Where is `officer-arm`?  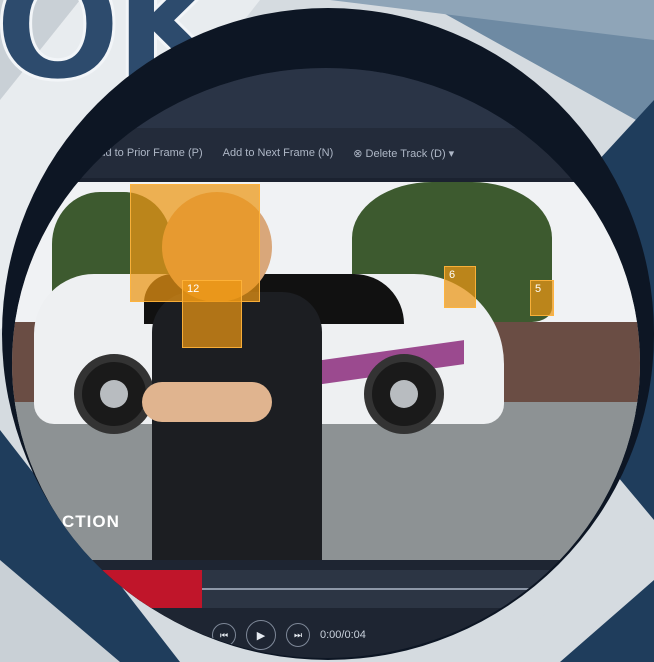 officer-arm is located at coordinates (207, 402).